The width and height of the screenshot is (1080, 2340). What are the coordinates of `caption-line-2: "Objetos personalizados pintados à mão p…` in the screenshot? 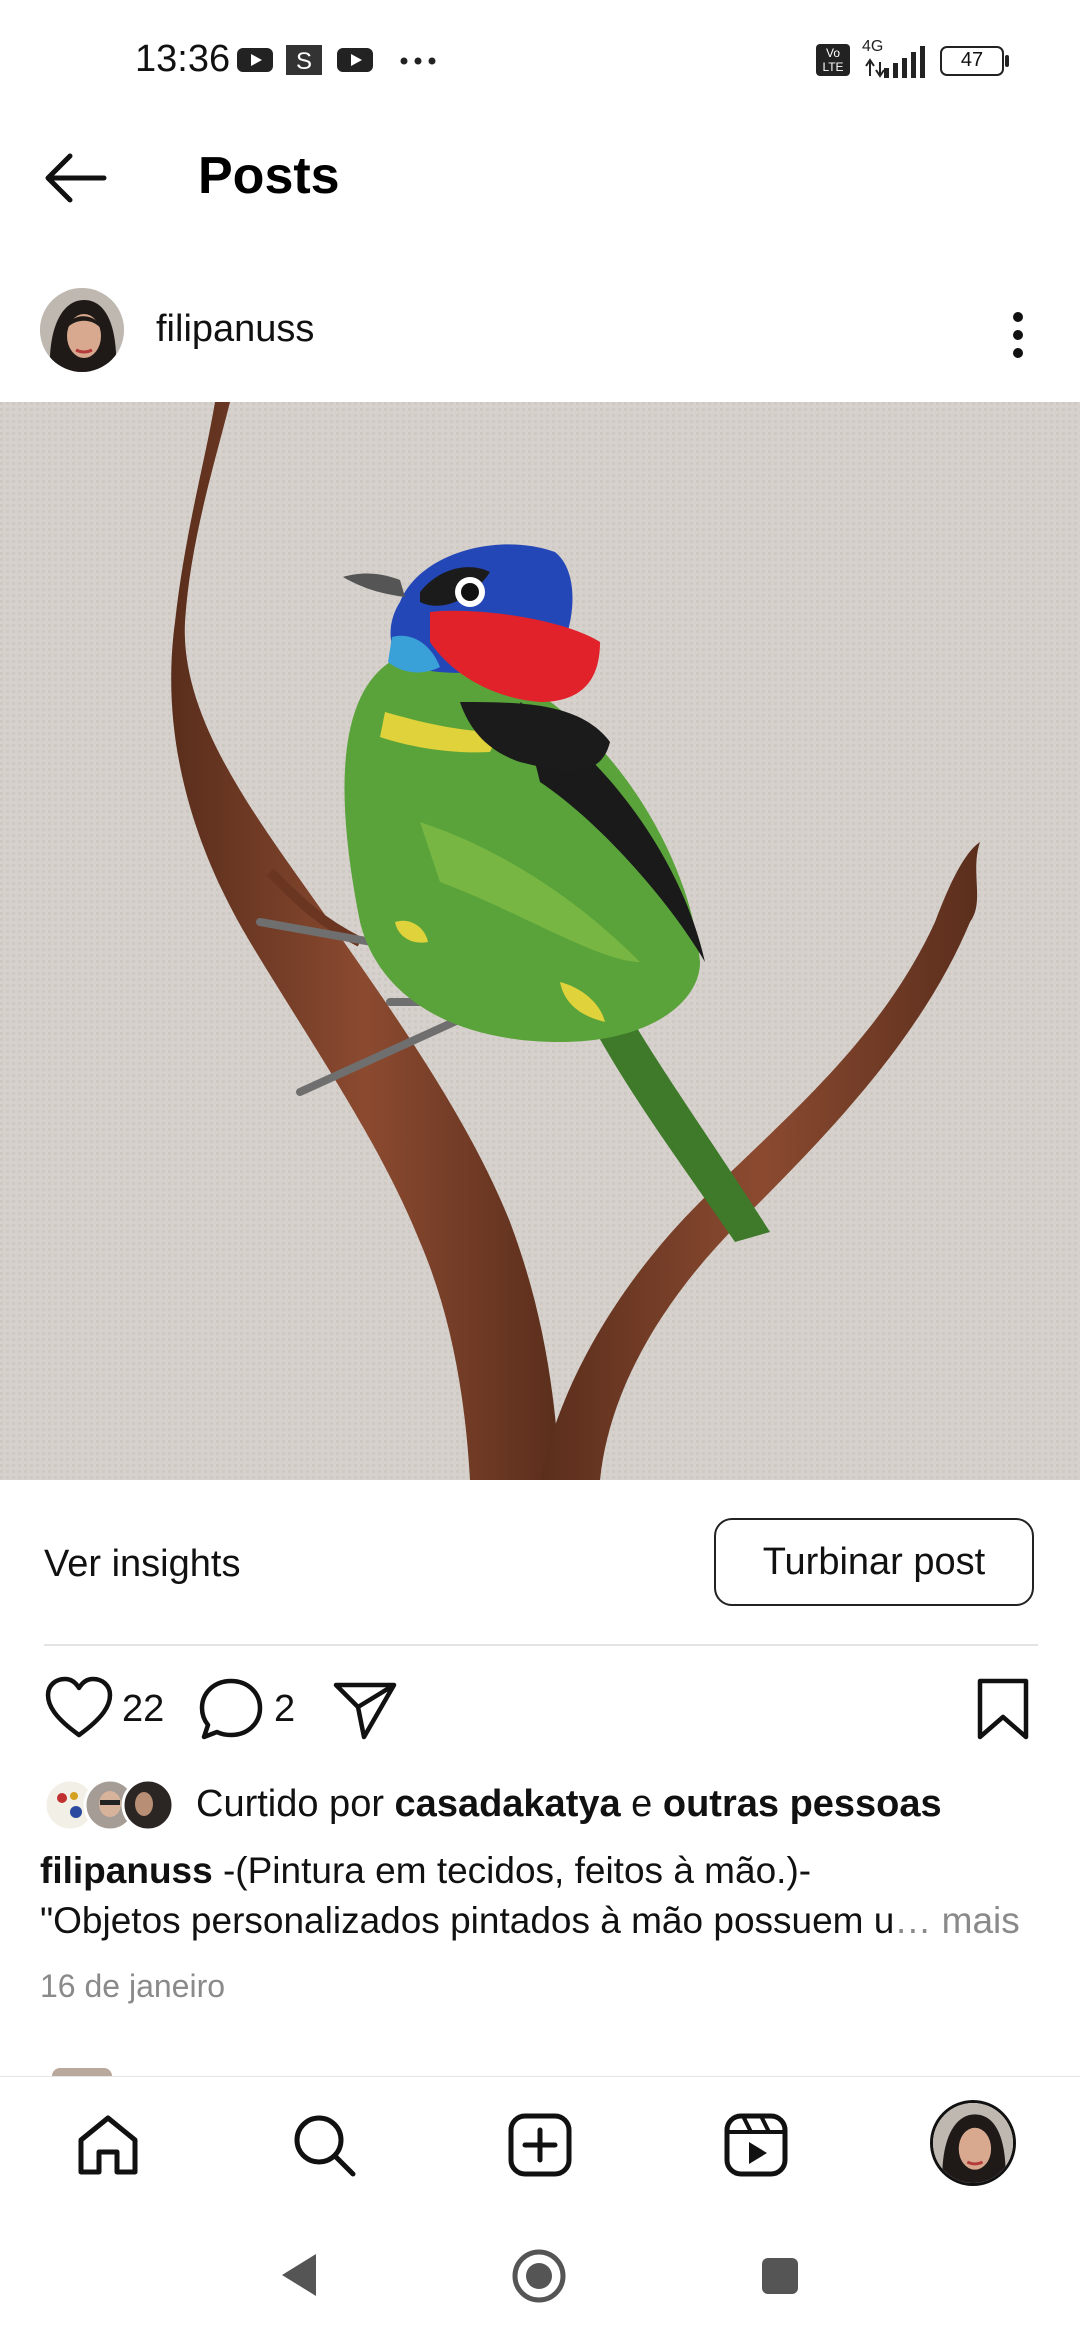 It's located at (540, 1921).